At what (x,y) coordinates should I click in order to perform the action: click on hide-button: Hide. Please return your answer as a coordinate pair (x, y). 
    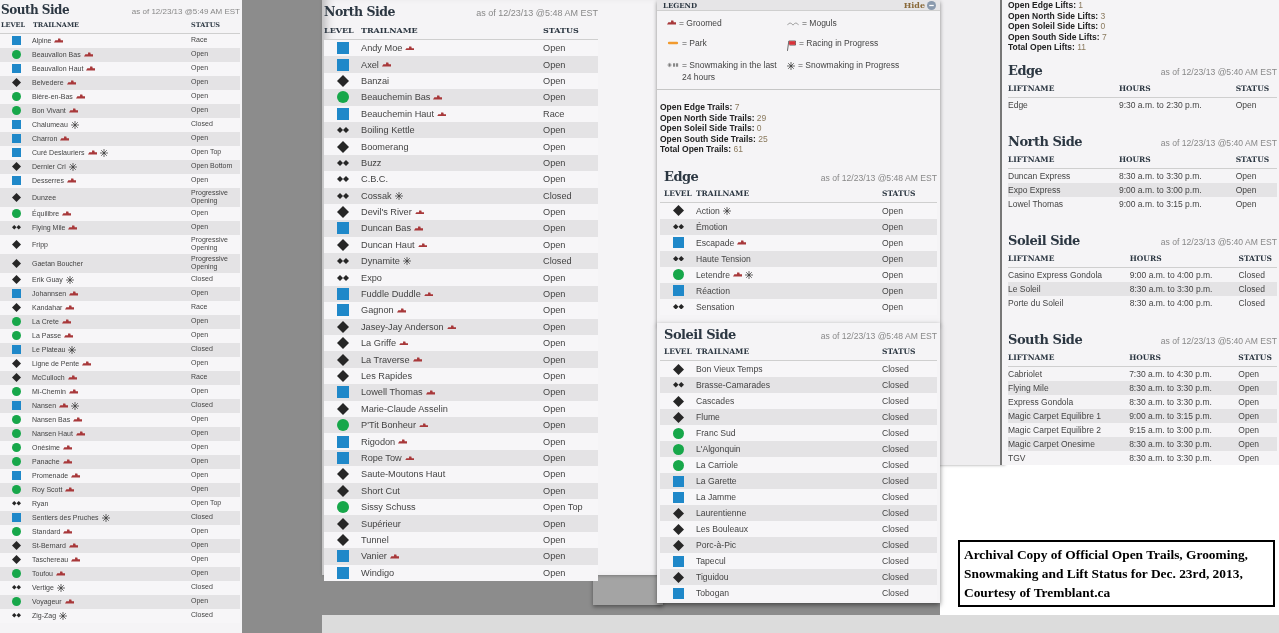
    Looking at the image, I should click on (919, 5).